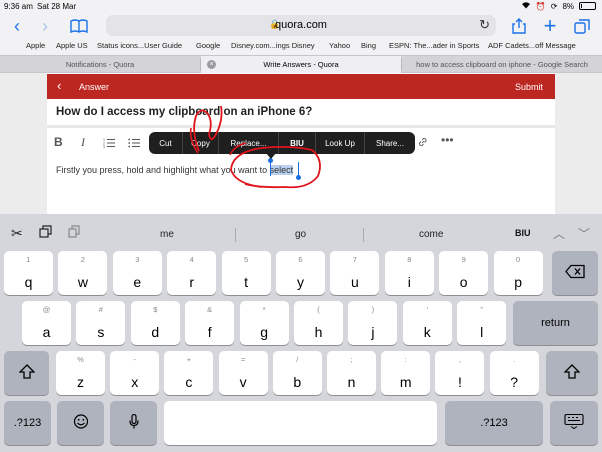 The image size is (602, 452). I want to click on key-n: ; n, so click(351, 373).